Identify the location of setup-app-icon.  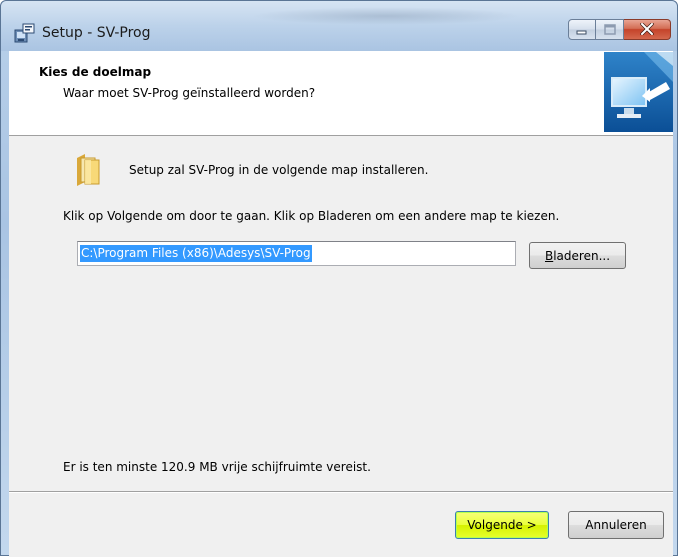
(25, 33).